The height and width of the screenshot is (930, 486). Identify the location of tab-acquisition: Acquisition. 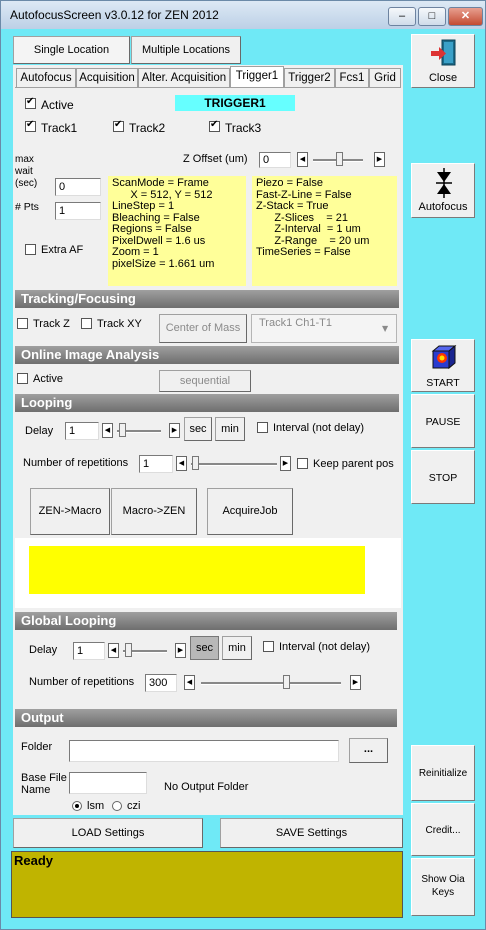
(107, 77).